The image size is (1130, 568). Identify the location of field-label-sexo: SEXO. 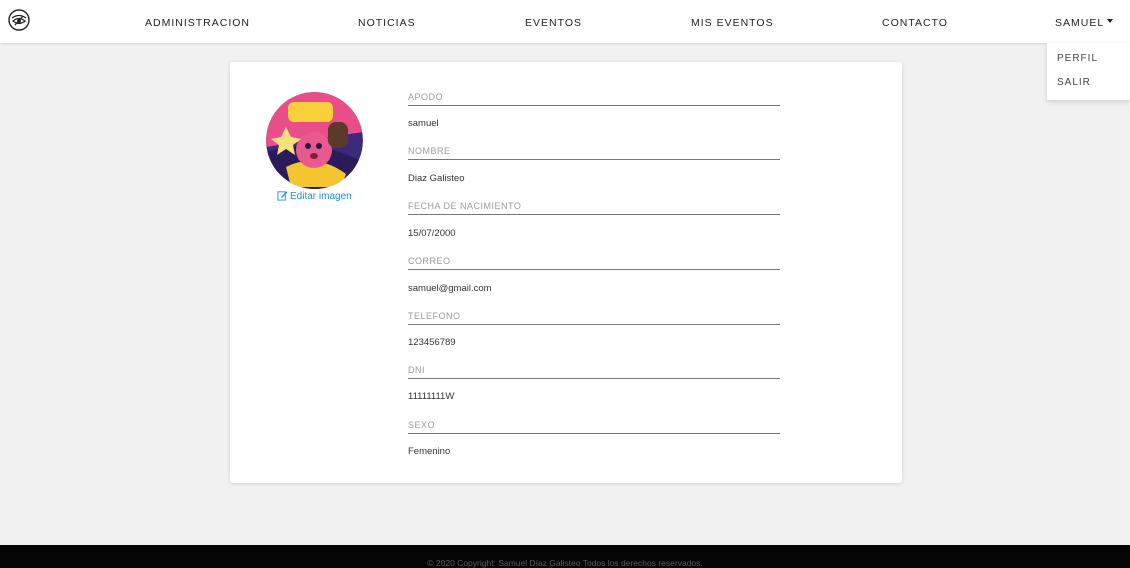
(594, 427).